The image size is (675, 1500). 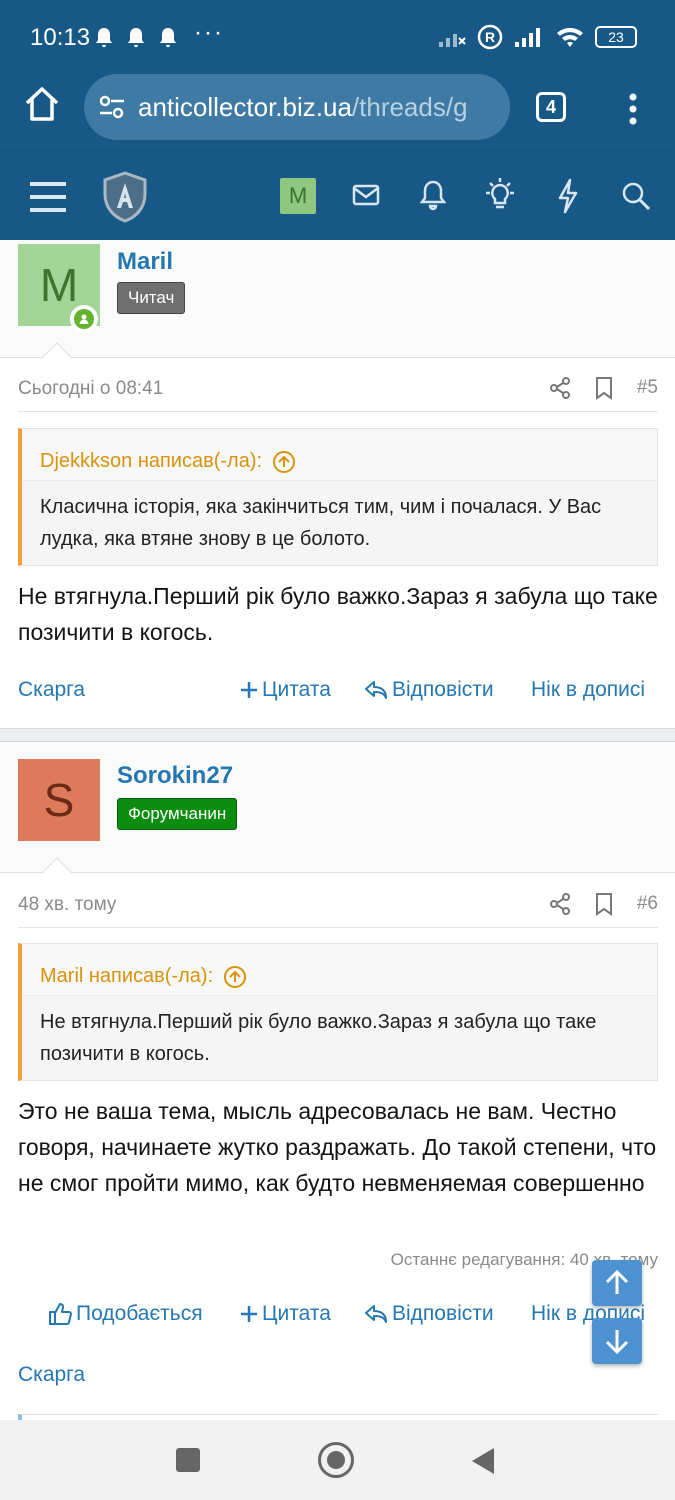 What do you see at coordinates (177, 814) in the screenshot?
I see `user-role-badge: Форумчанин` at bounding box center [177, 814].